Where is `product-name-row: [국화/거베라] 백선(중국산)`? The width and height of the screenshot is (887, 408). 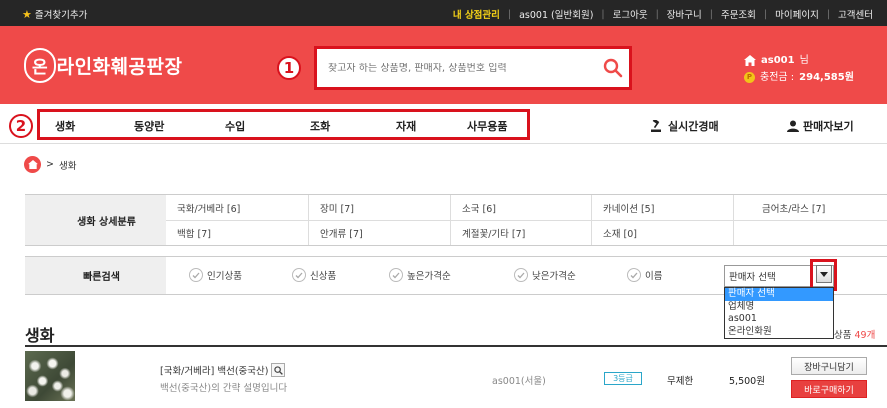 product-name-row: [국화/거베라] 백선(중국산) is located at coordinates (223, 370).